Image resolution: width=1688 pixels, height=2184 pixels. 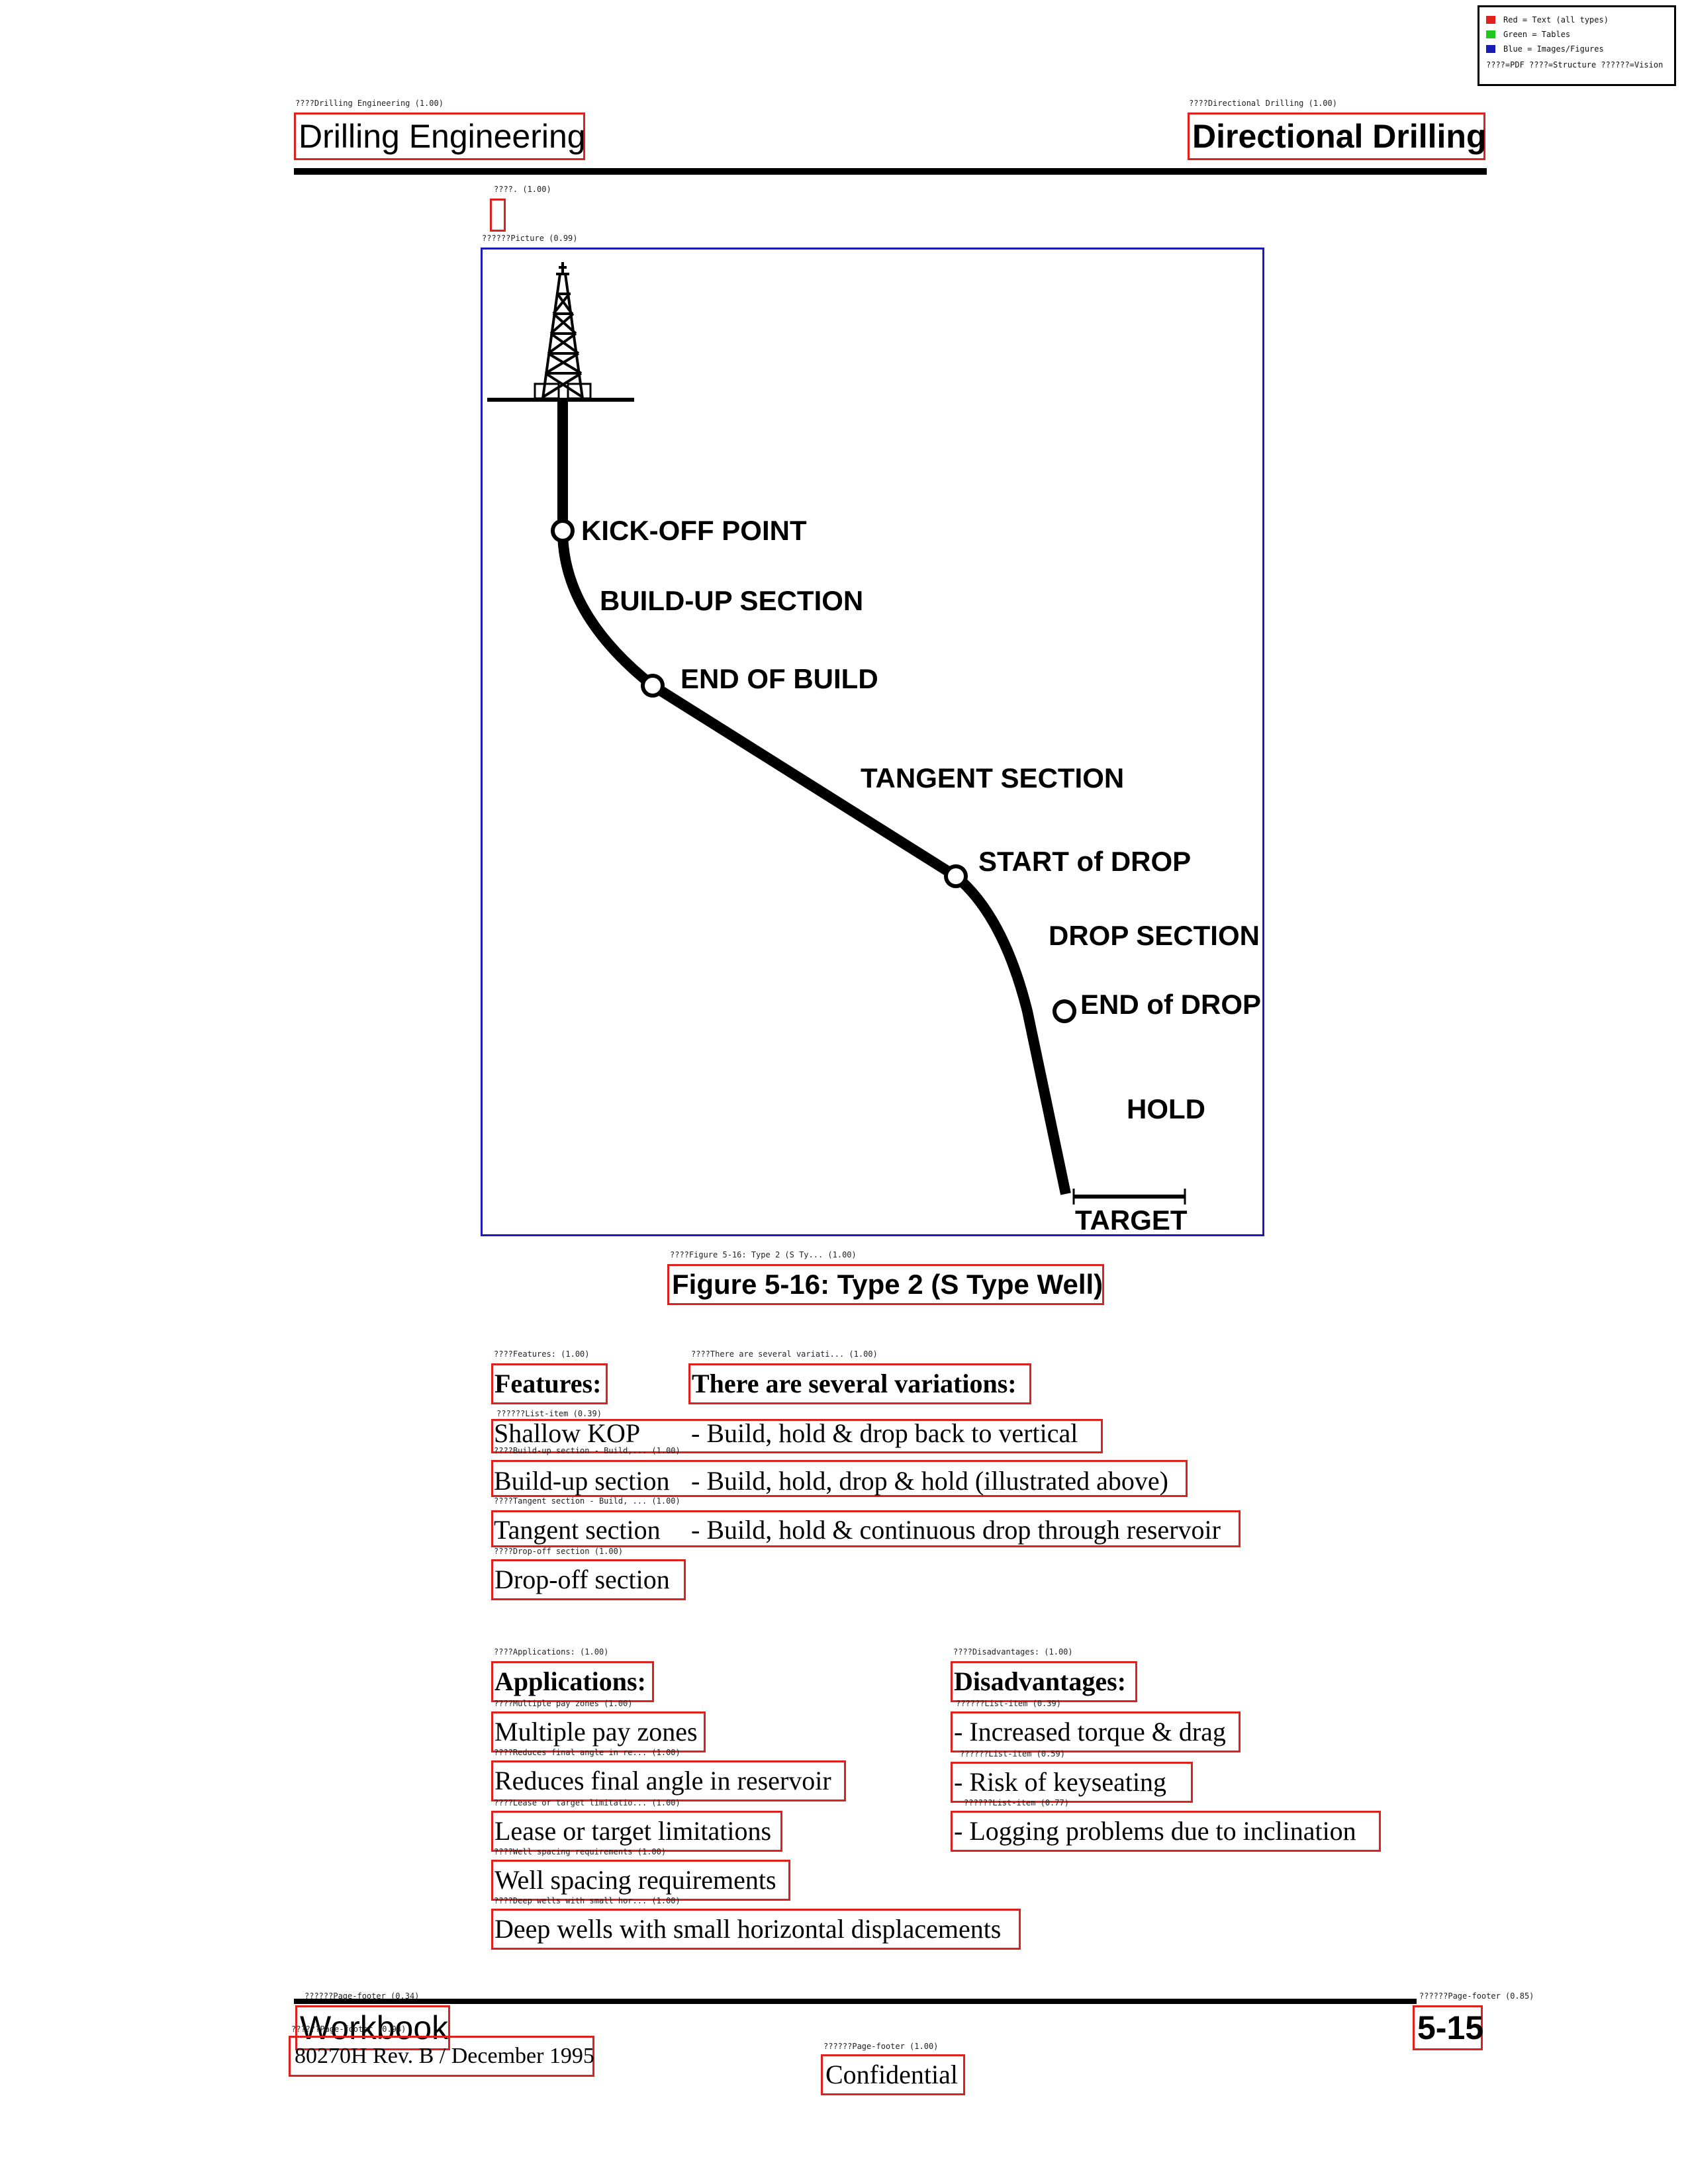 What do you see at coordinates (1166, 1831) in the screenshot?
I see `disadvantage-item: - Logging problems due to inclination` at bounding box center [1166, 1831].